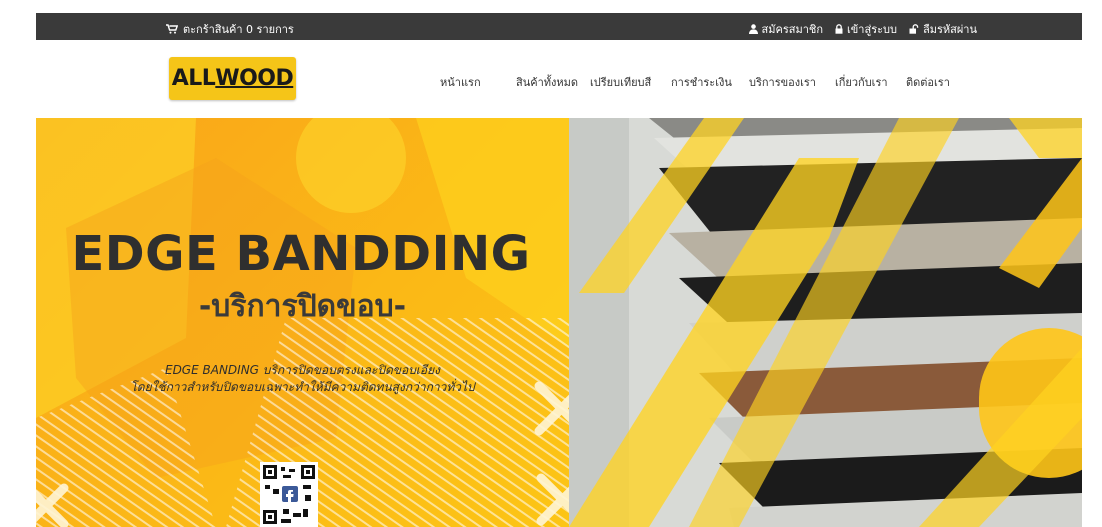  I want to click on login-label: เข้าสู่ระบบ, so click(872, 29).